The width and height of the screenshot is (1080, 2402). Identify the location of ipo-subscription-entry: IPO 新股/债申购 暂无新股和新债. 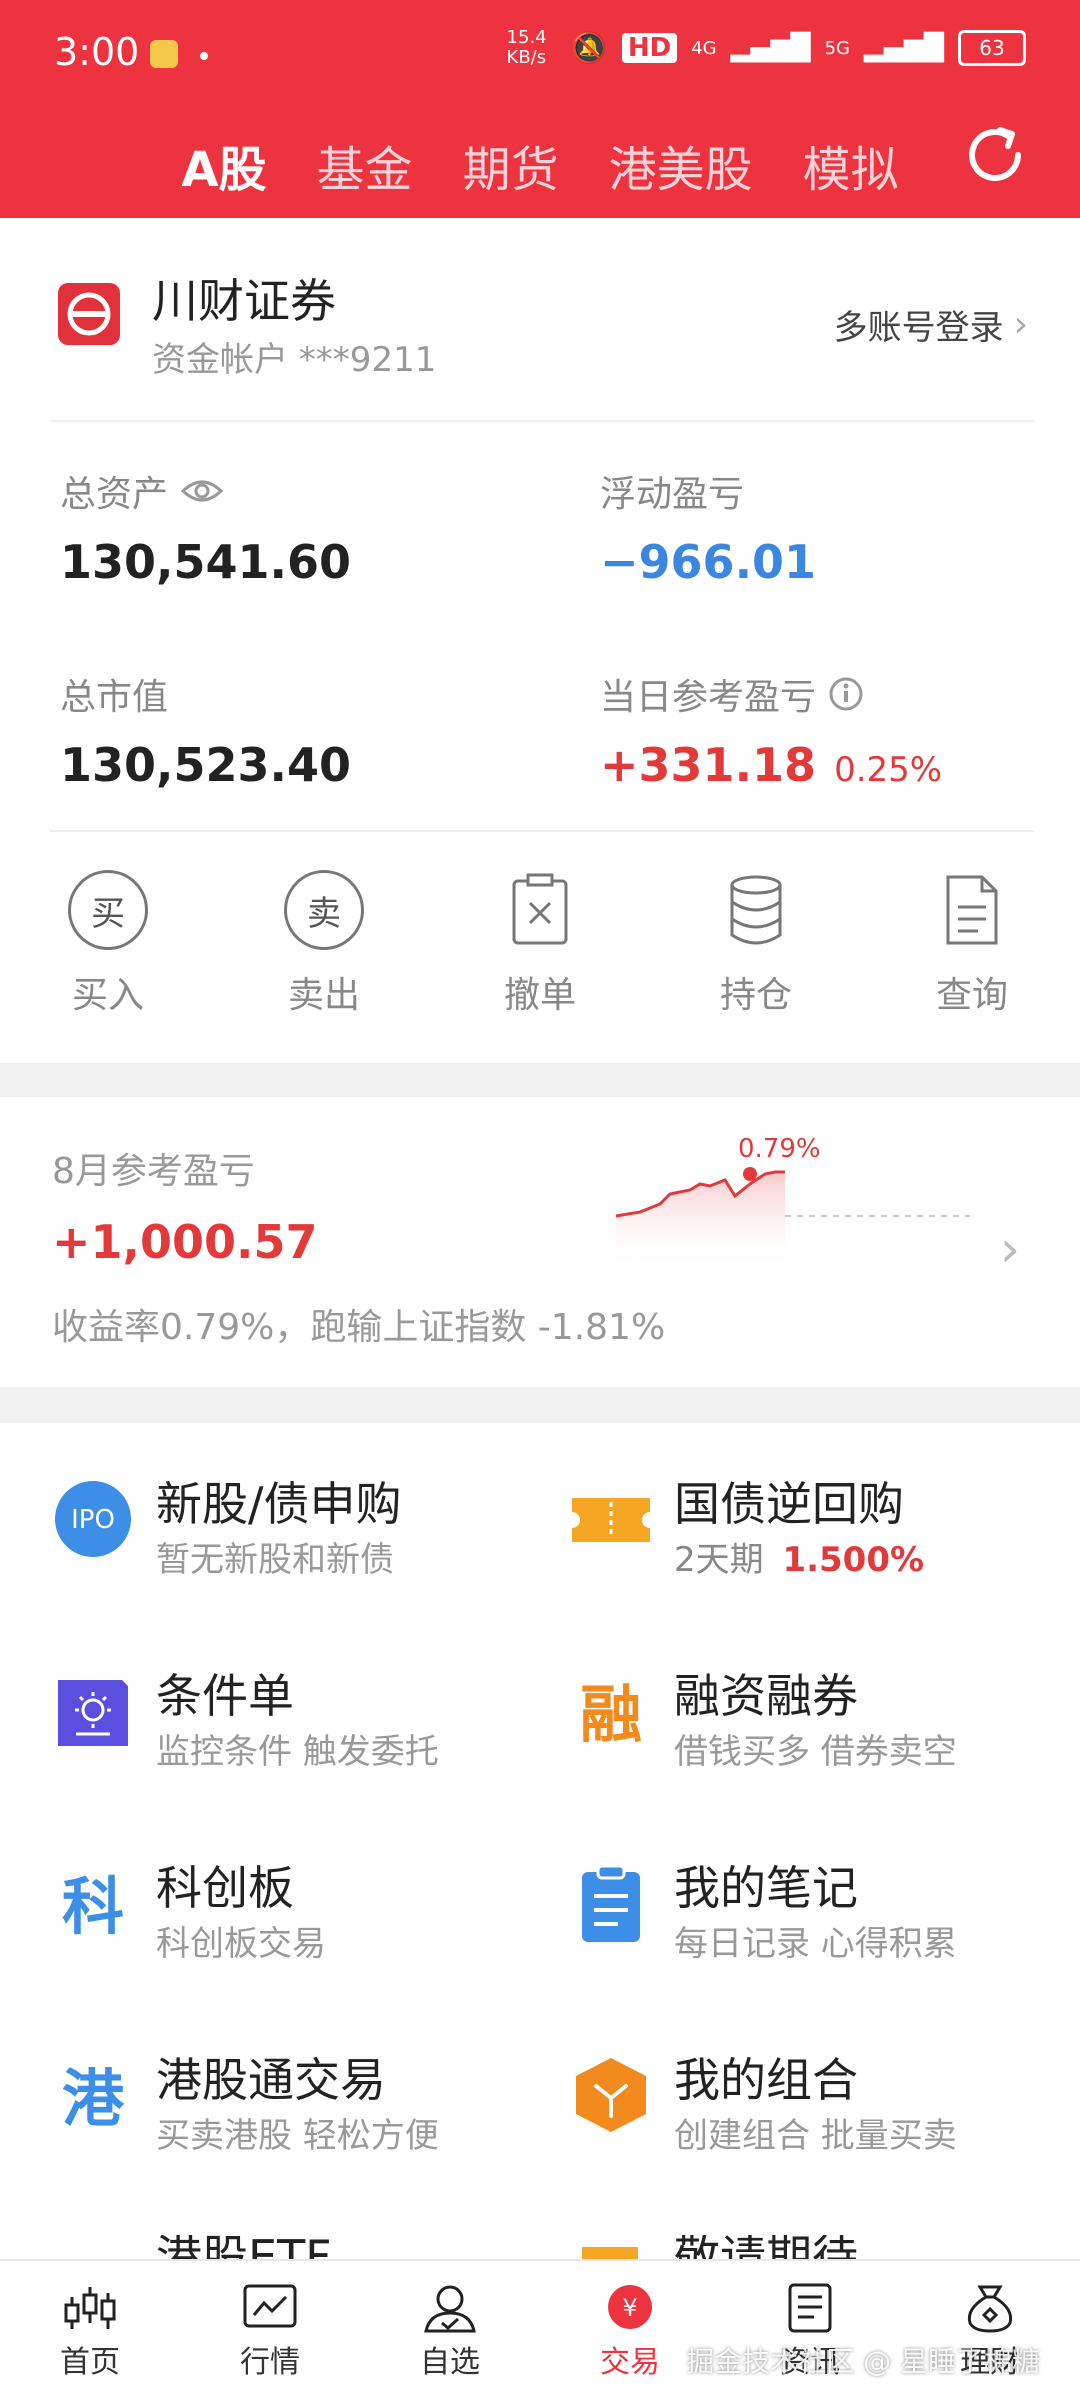
(312, 1543).